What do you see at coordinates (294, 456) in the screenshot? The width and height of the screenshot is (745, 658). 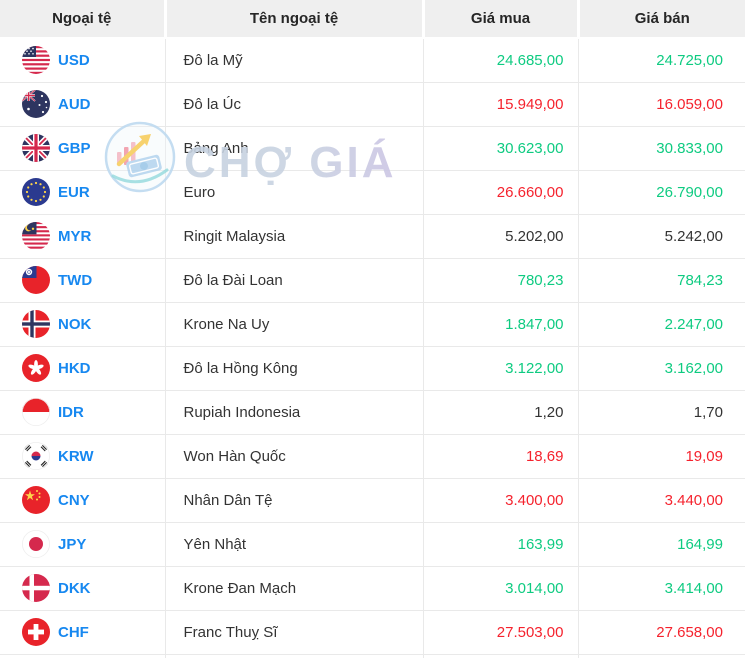 I see `currency-name: Won Hàn Quốc` at bounding box center [294, 456].